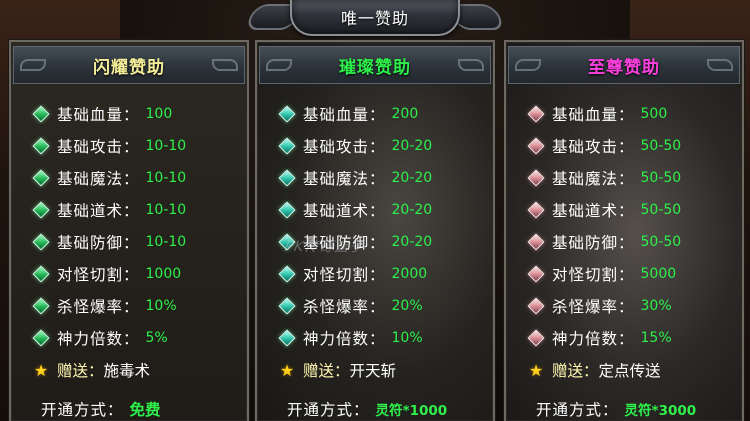 The height and width of the screenshot is (421, 750). I want to click on gift-value: 施毒术, so click(127, 371).